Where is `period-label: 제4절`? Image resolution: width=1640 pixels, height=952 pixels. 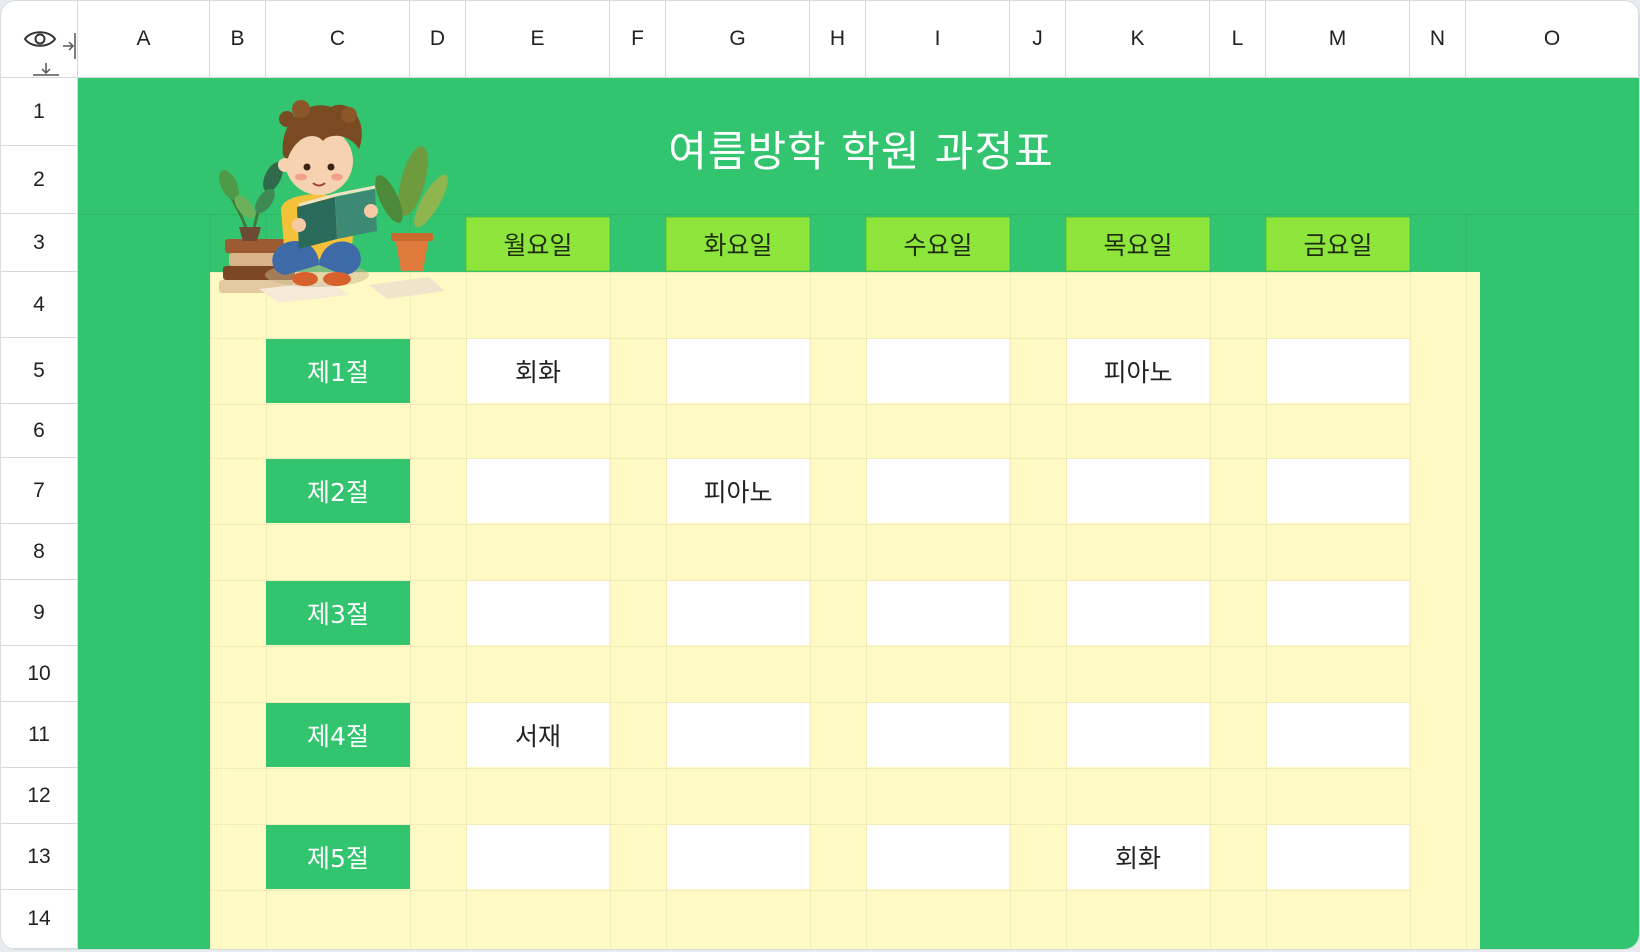
period-label: 제4절 is located at coordinates (338, 735).